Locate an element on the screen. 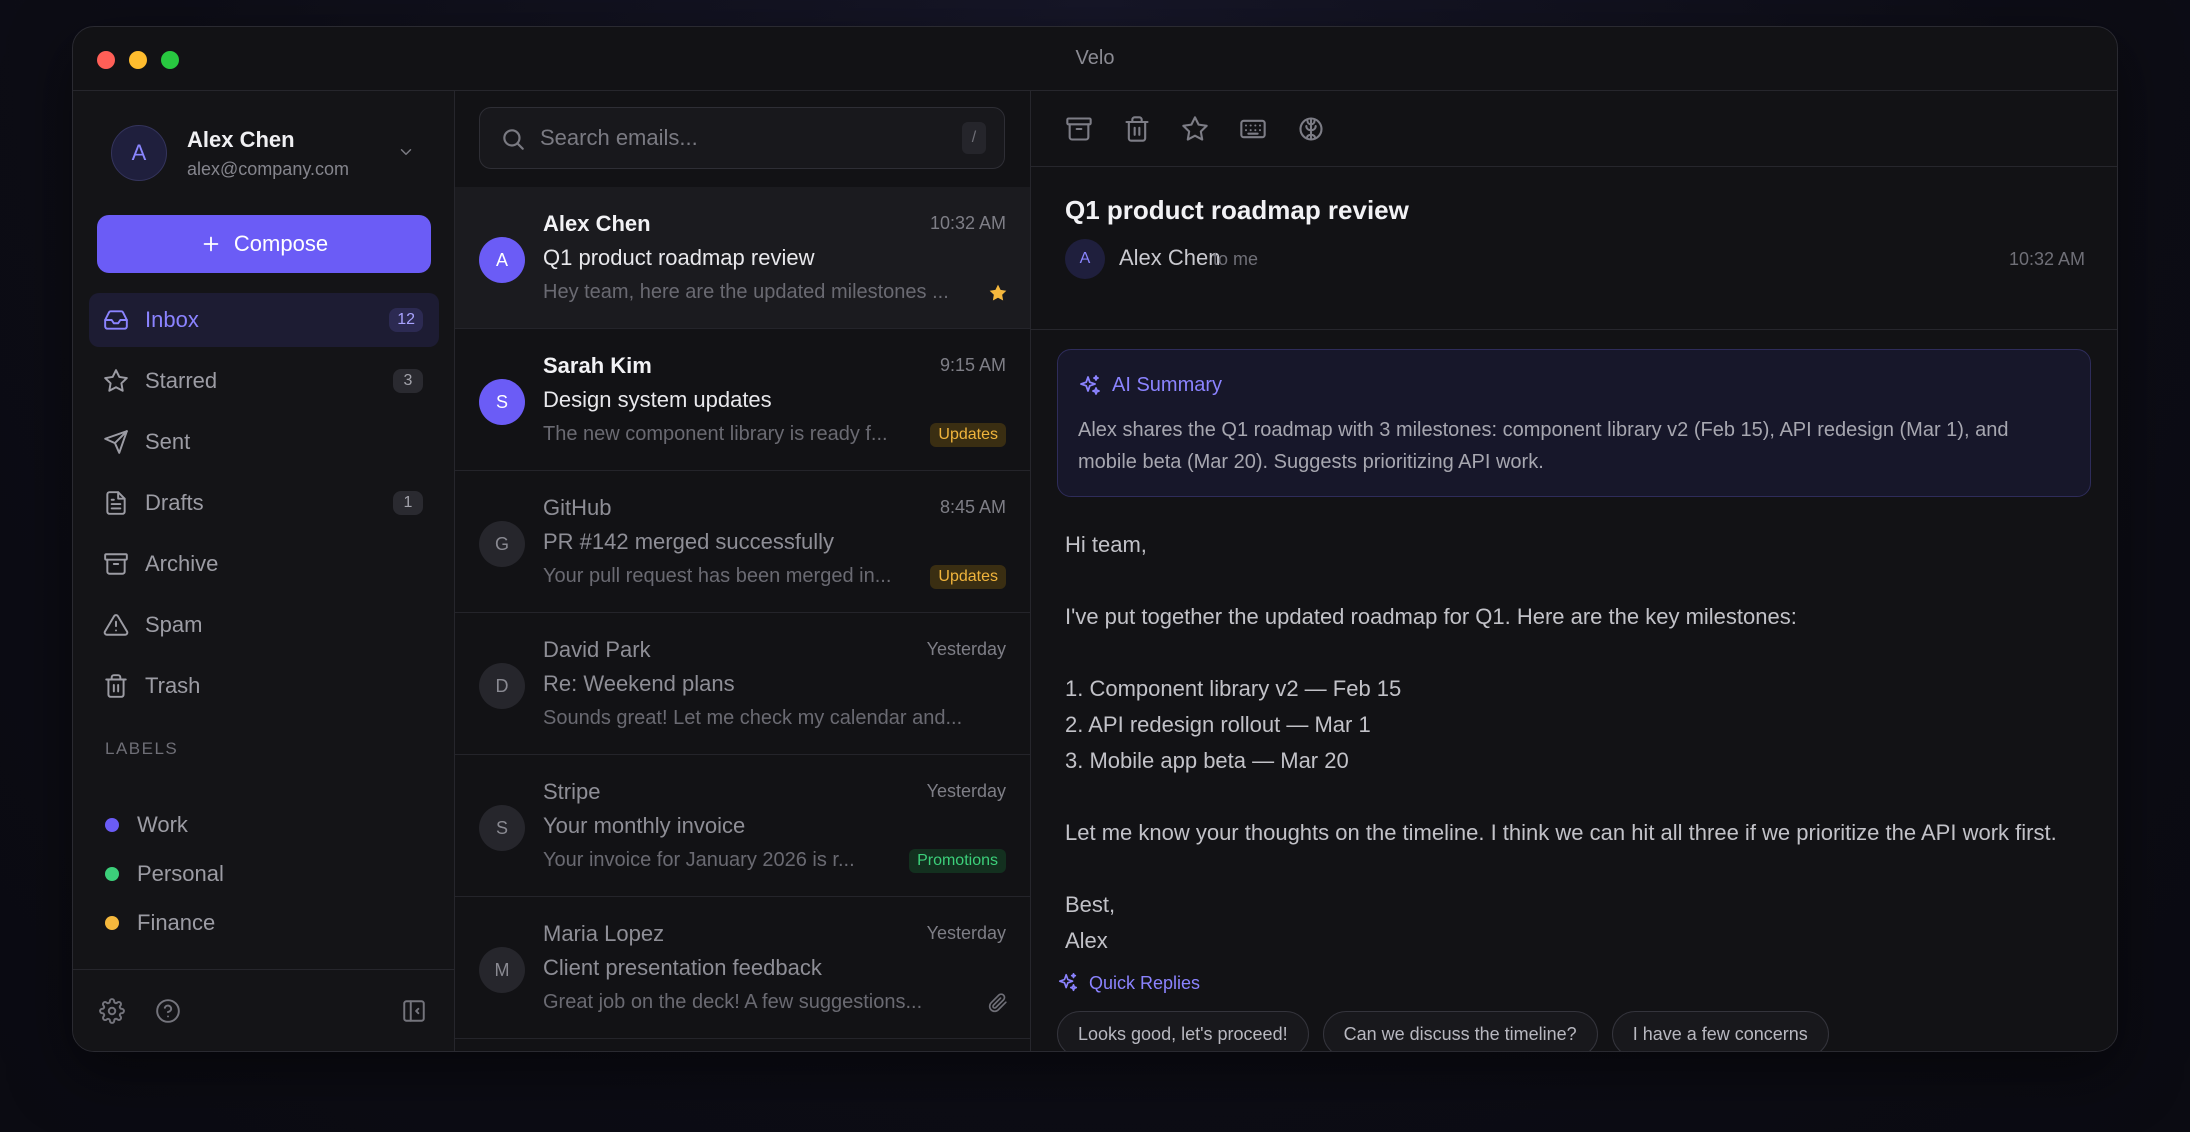 This screenshot has width=2190, height=1132. sidebar-item-starred: Starred 3 is located at coordinates (264, 381).